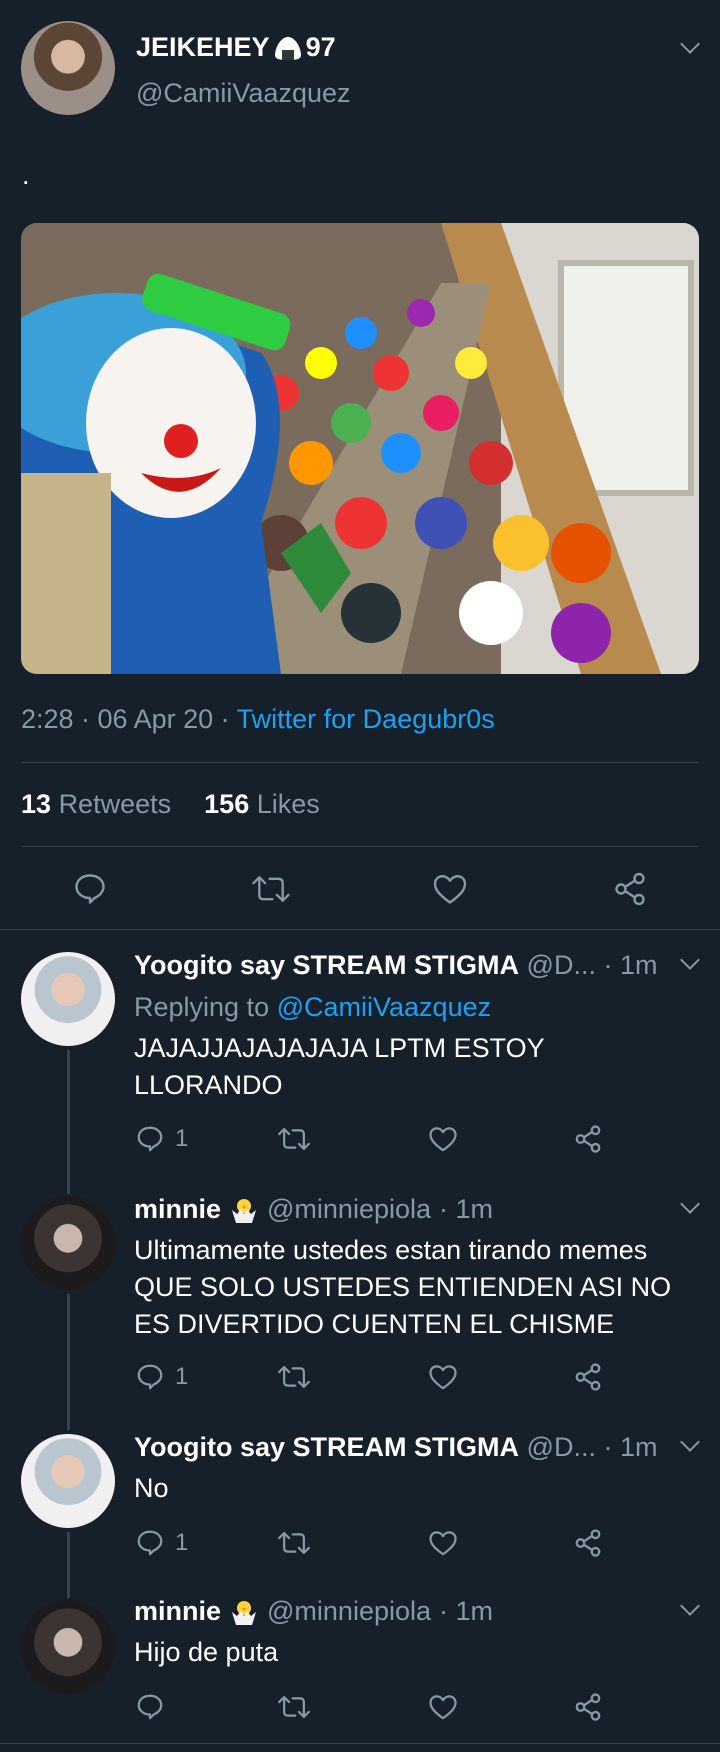  What do you see at coordinates (115, 804) in the screenshot?
I see `retweets-label: Retweets` at bounding box center [115, 804].